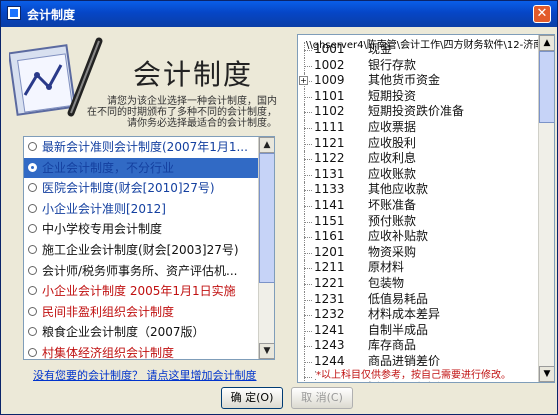  I want to click on tree-scroll-up-button: ▲, so click(546, 43).